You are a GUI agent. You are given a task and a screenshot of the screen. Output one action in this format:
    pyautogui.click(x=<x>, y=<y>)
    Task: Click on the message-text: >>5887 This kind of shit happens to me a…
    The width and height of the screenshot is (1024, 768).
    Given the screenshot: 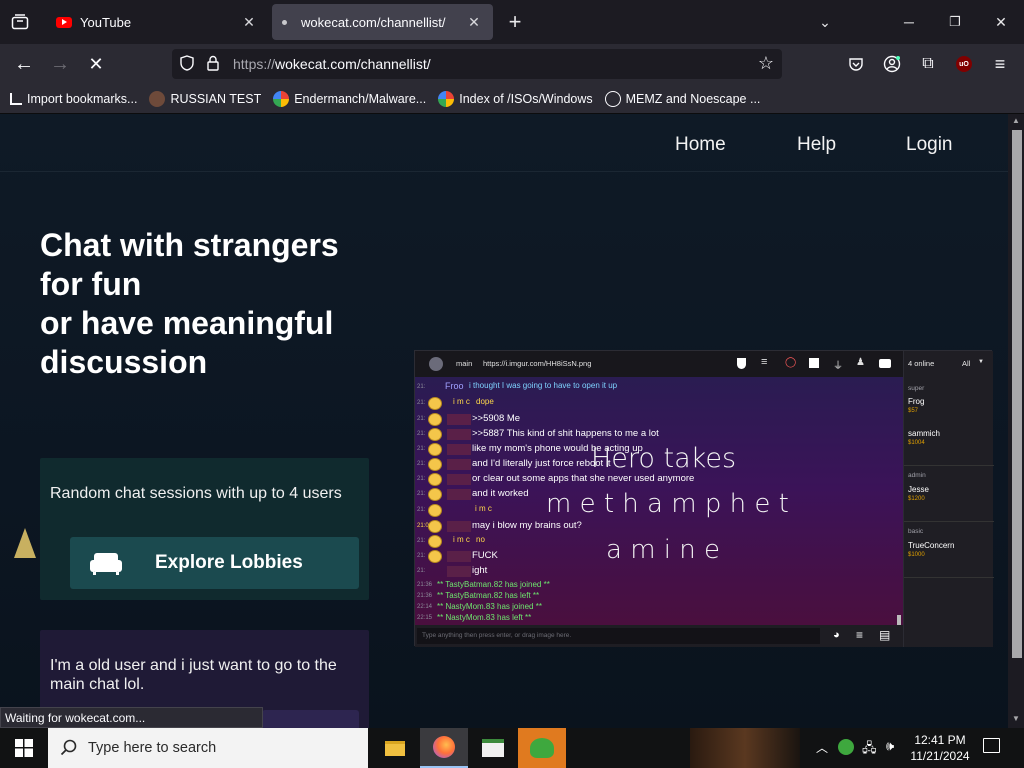 What is the action you would take?
    pyautogui.click(x=565, y=433)
    